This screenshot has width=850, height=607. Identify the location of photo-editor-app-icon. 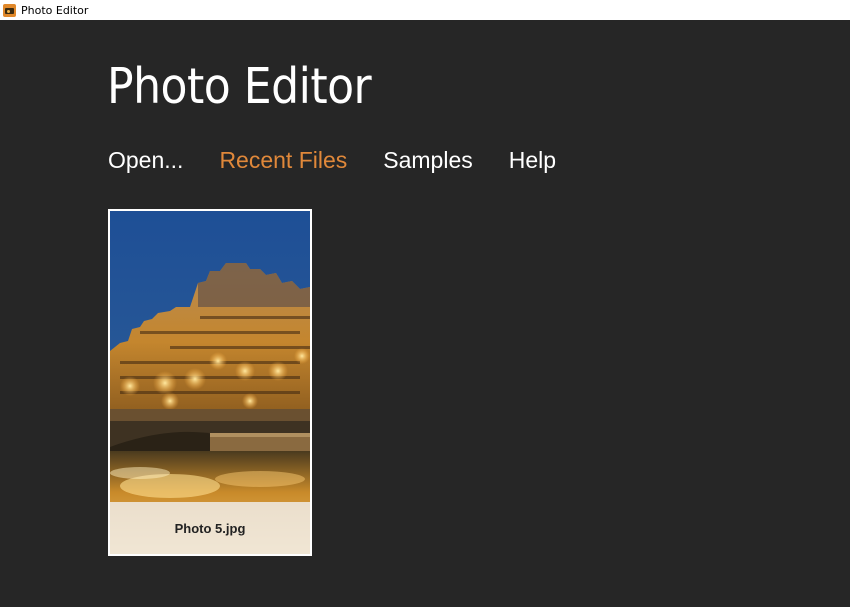
(9, 10).